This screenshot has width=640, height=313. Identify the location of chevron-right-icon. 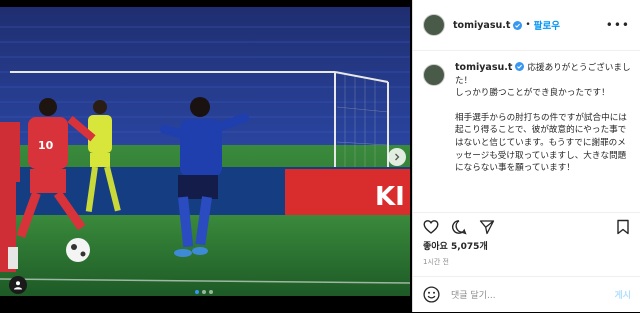
(397, 157).